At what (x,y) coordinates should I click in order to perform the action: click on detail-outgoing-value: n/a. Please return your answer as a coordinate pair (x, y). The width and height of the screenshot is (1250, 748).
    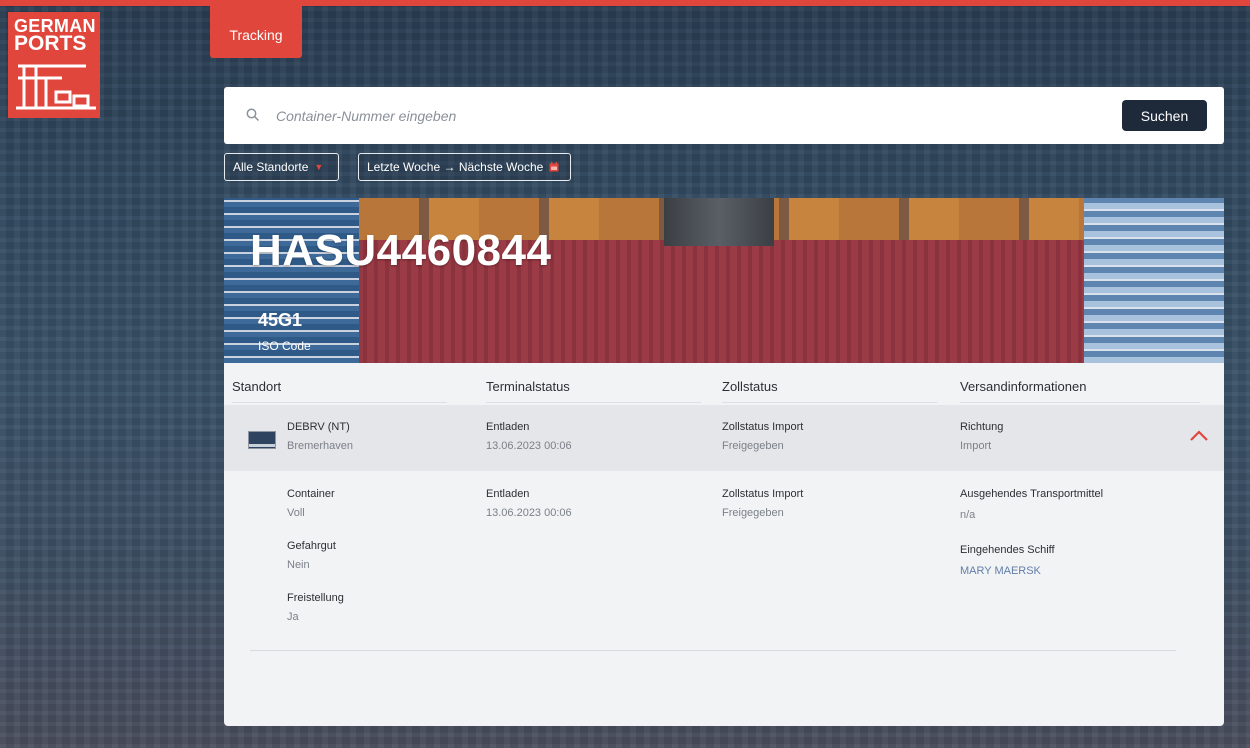
    Looking at the image, I should click on (968, 515).